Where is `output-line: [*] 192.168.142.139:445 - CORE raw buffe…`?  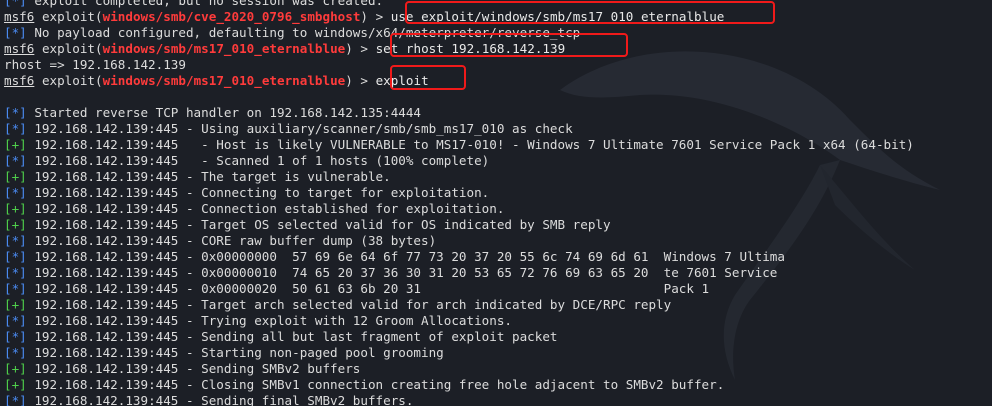
output-line: [*] 192.168.142.139:445 - CORE raw buffe… is located at coordinates (498, 241).